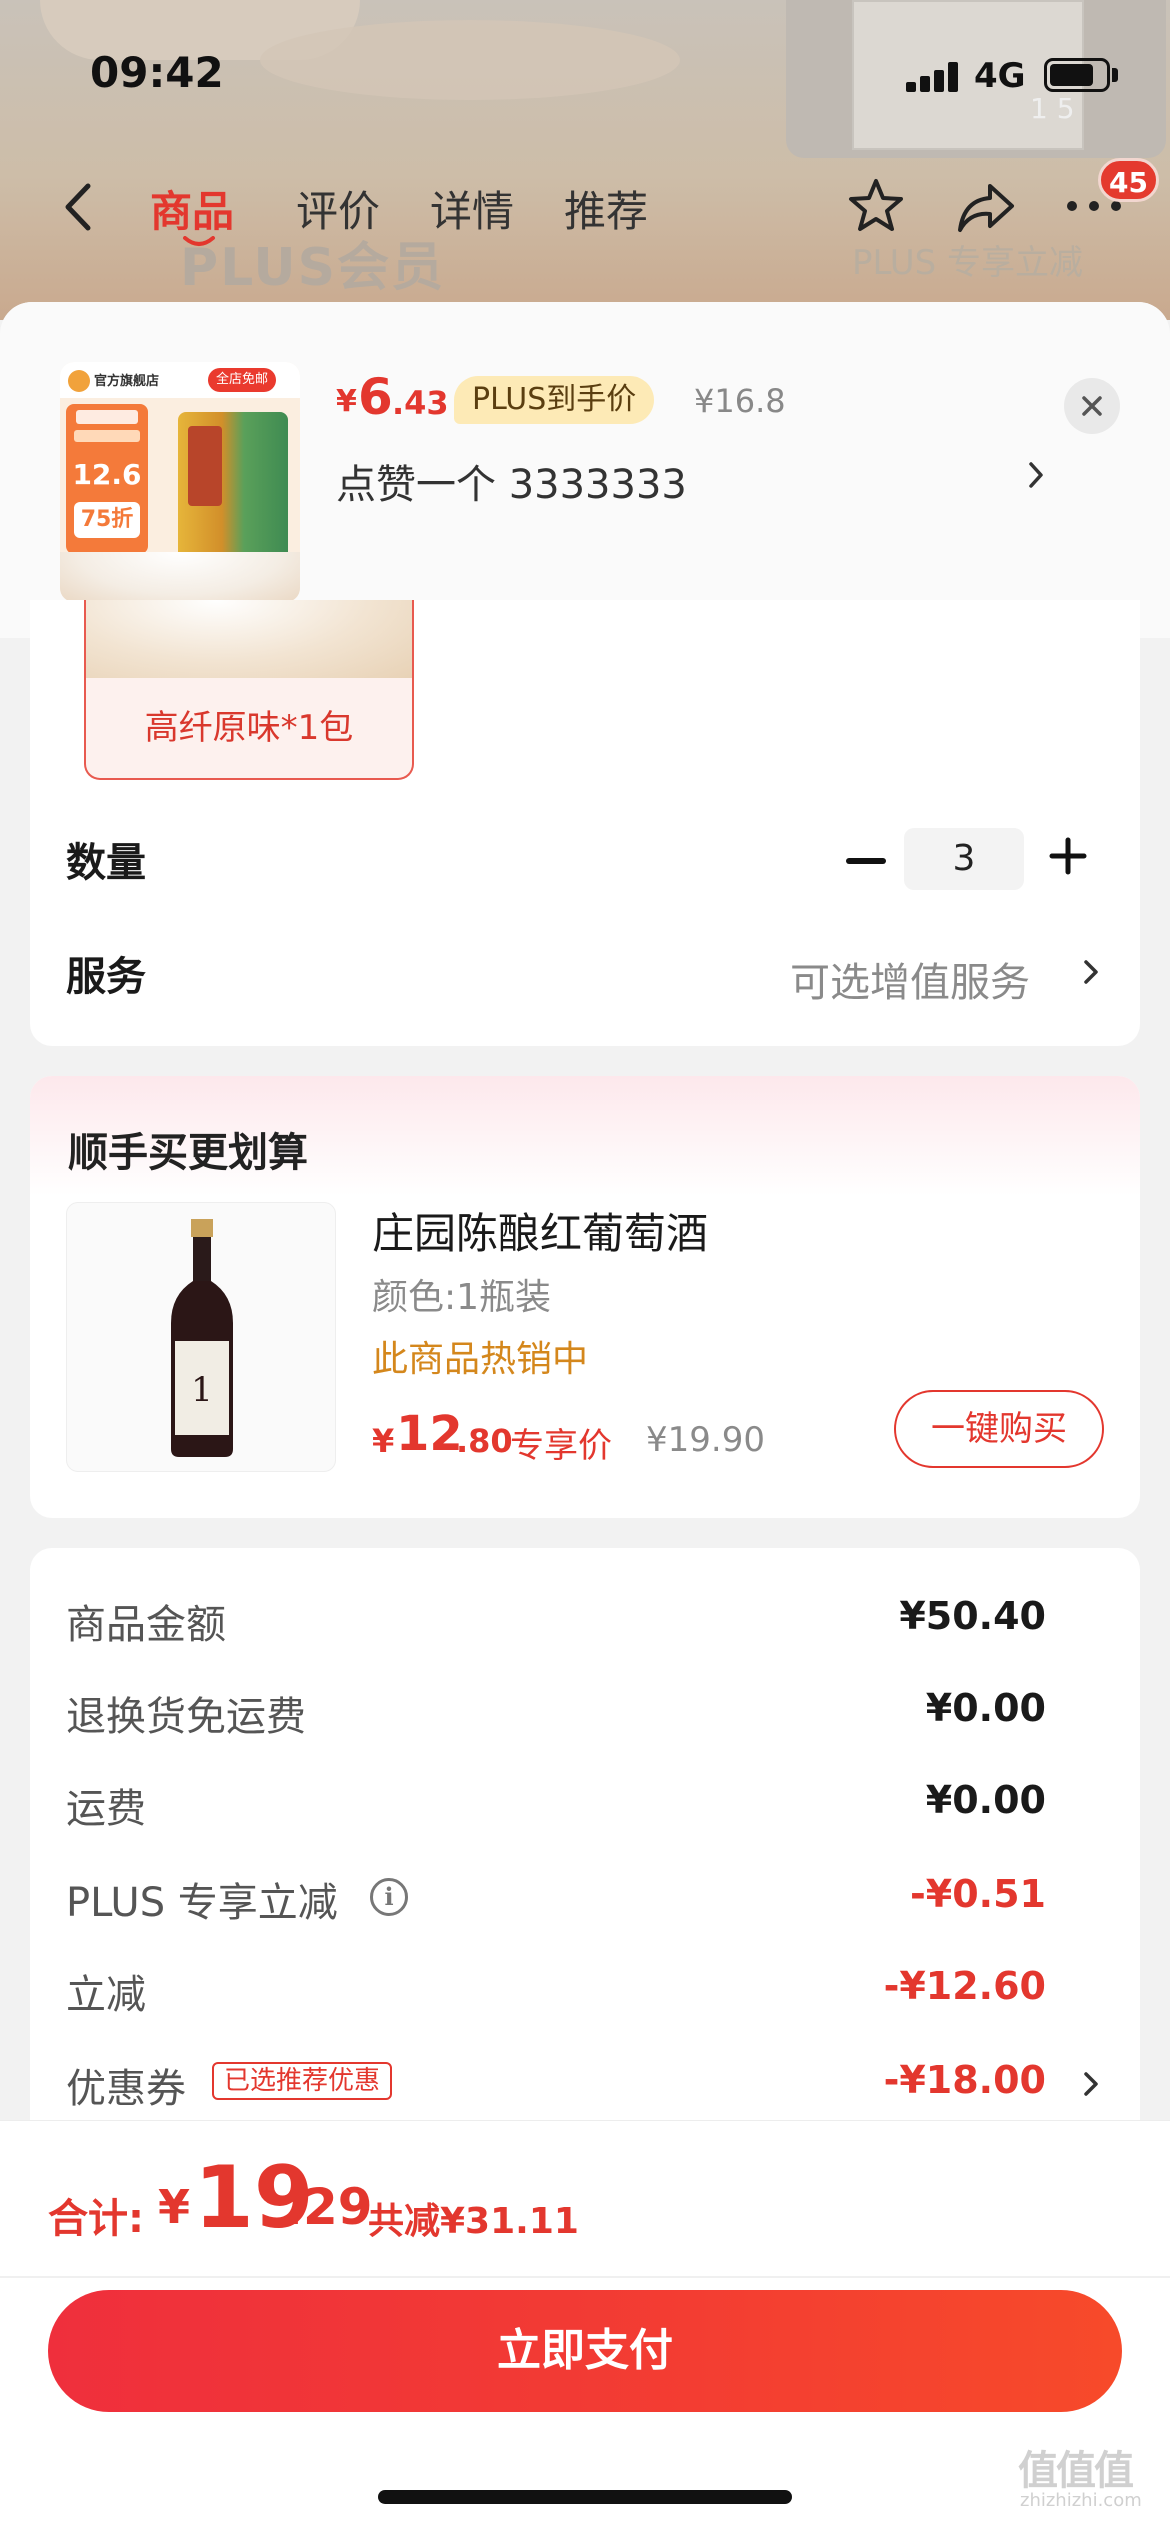  Describe the element at coordinates (1077, 75) in the screenshot. I see `battery-icon` at that location.